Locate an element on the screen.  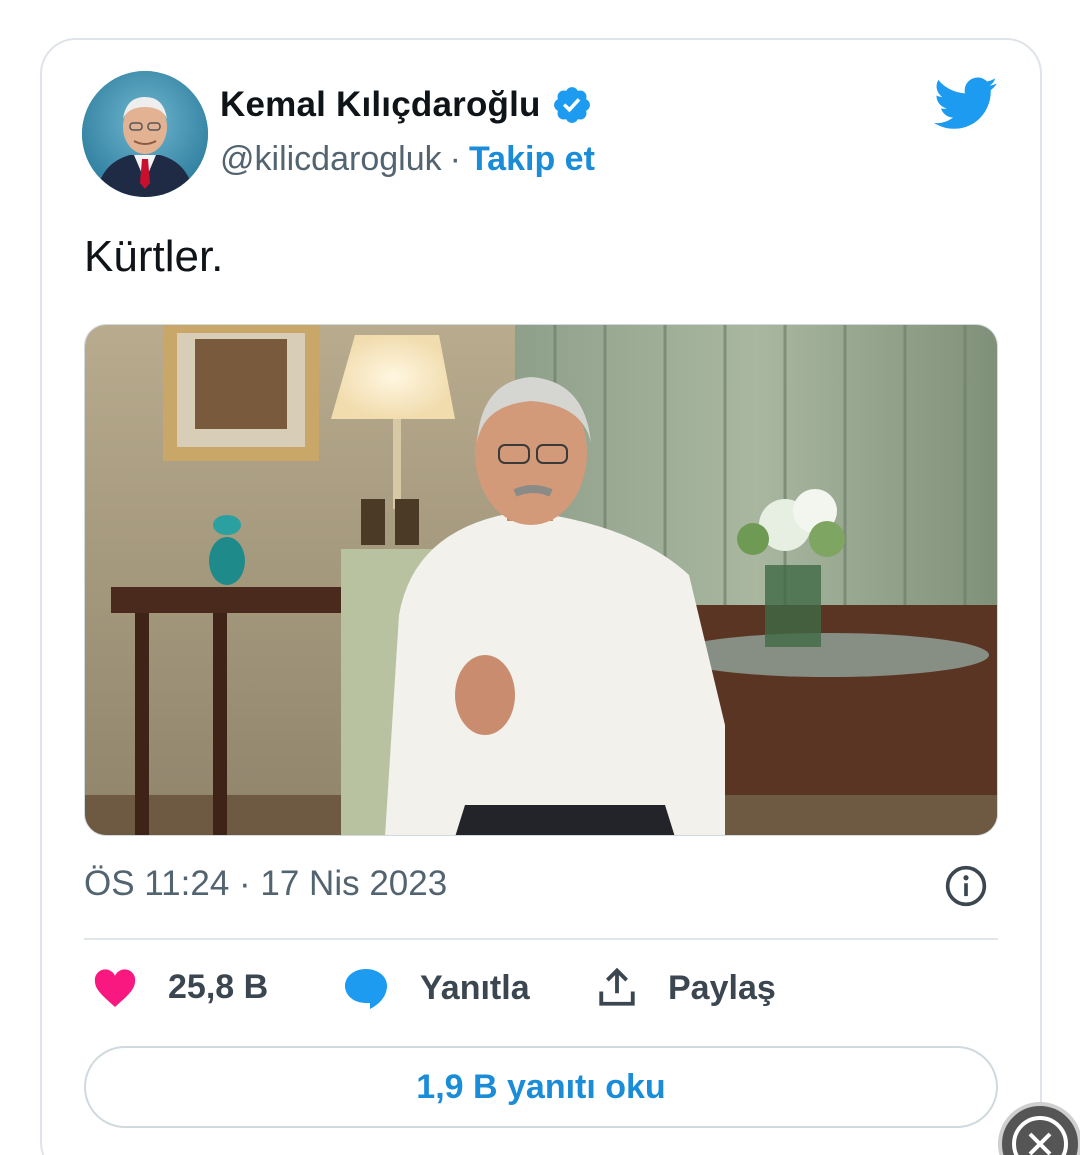
twitter-logo-icon is located at coordinates (966, 104).